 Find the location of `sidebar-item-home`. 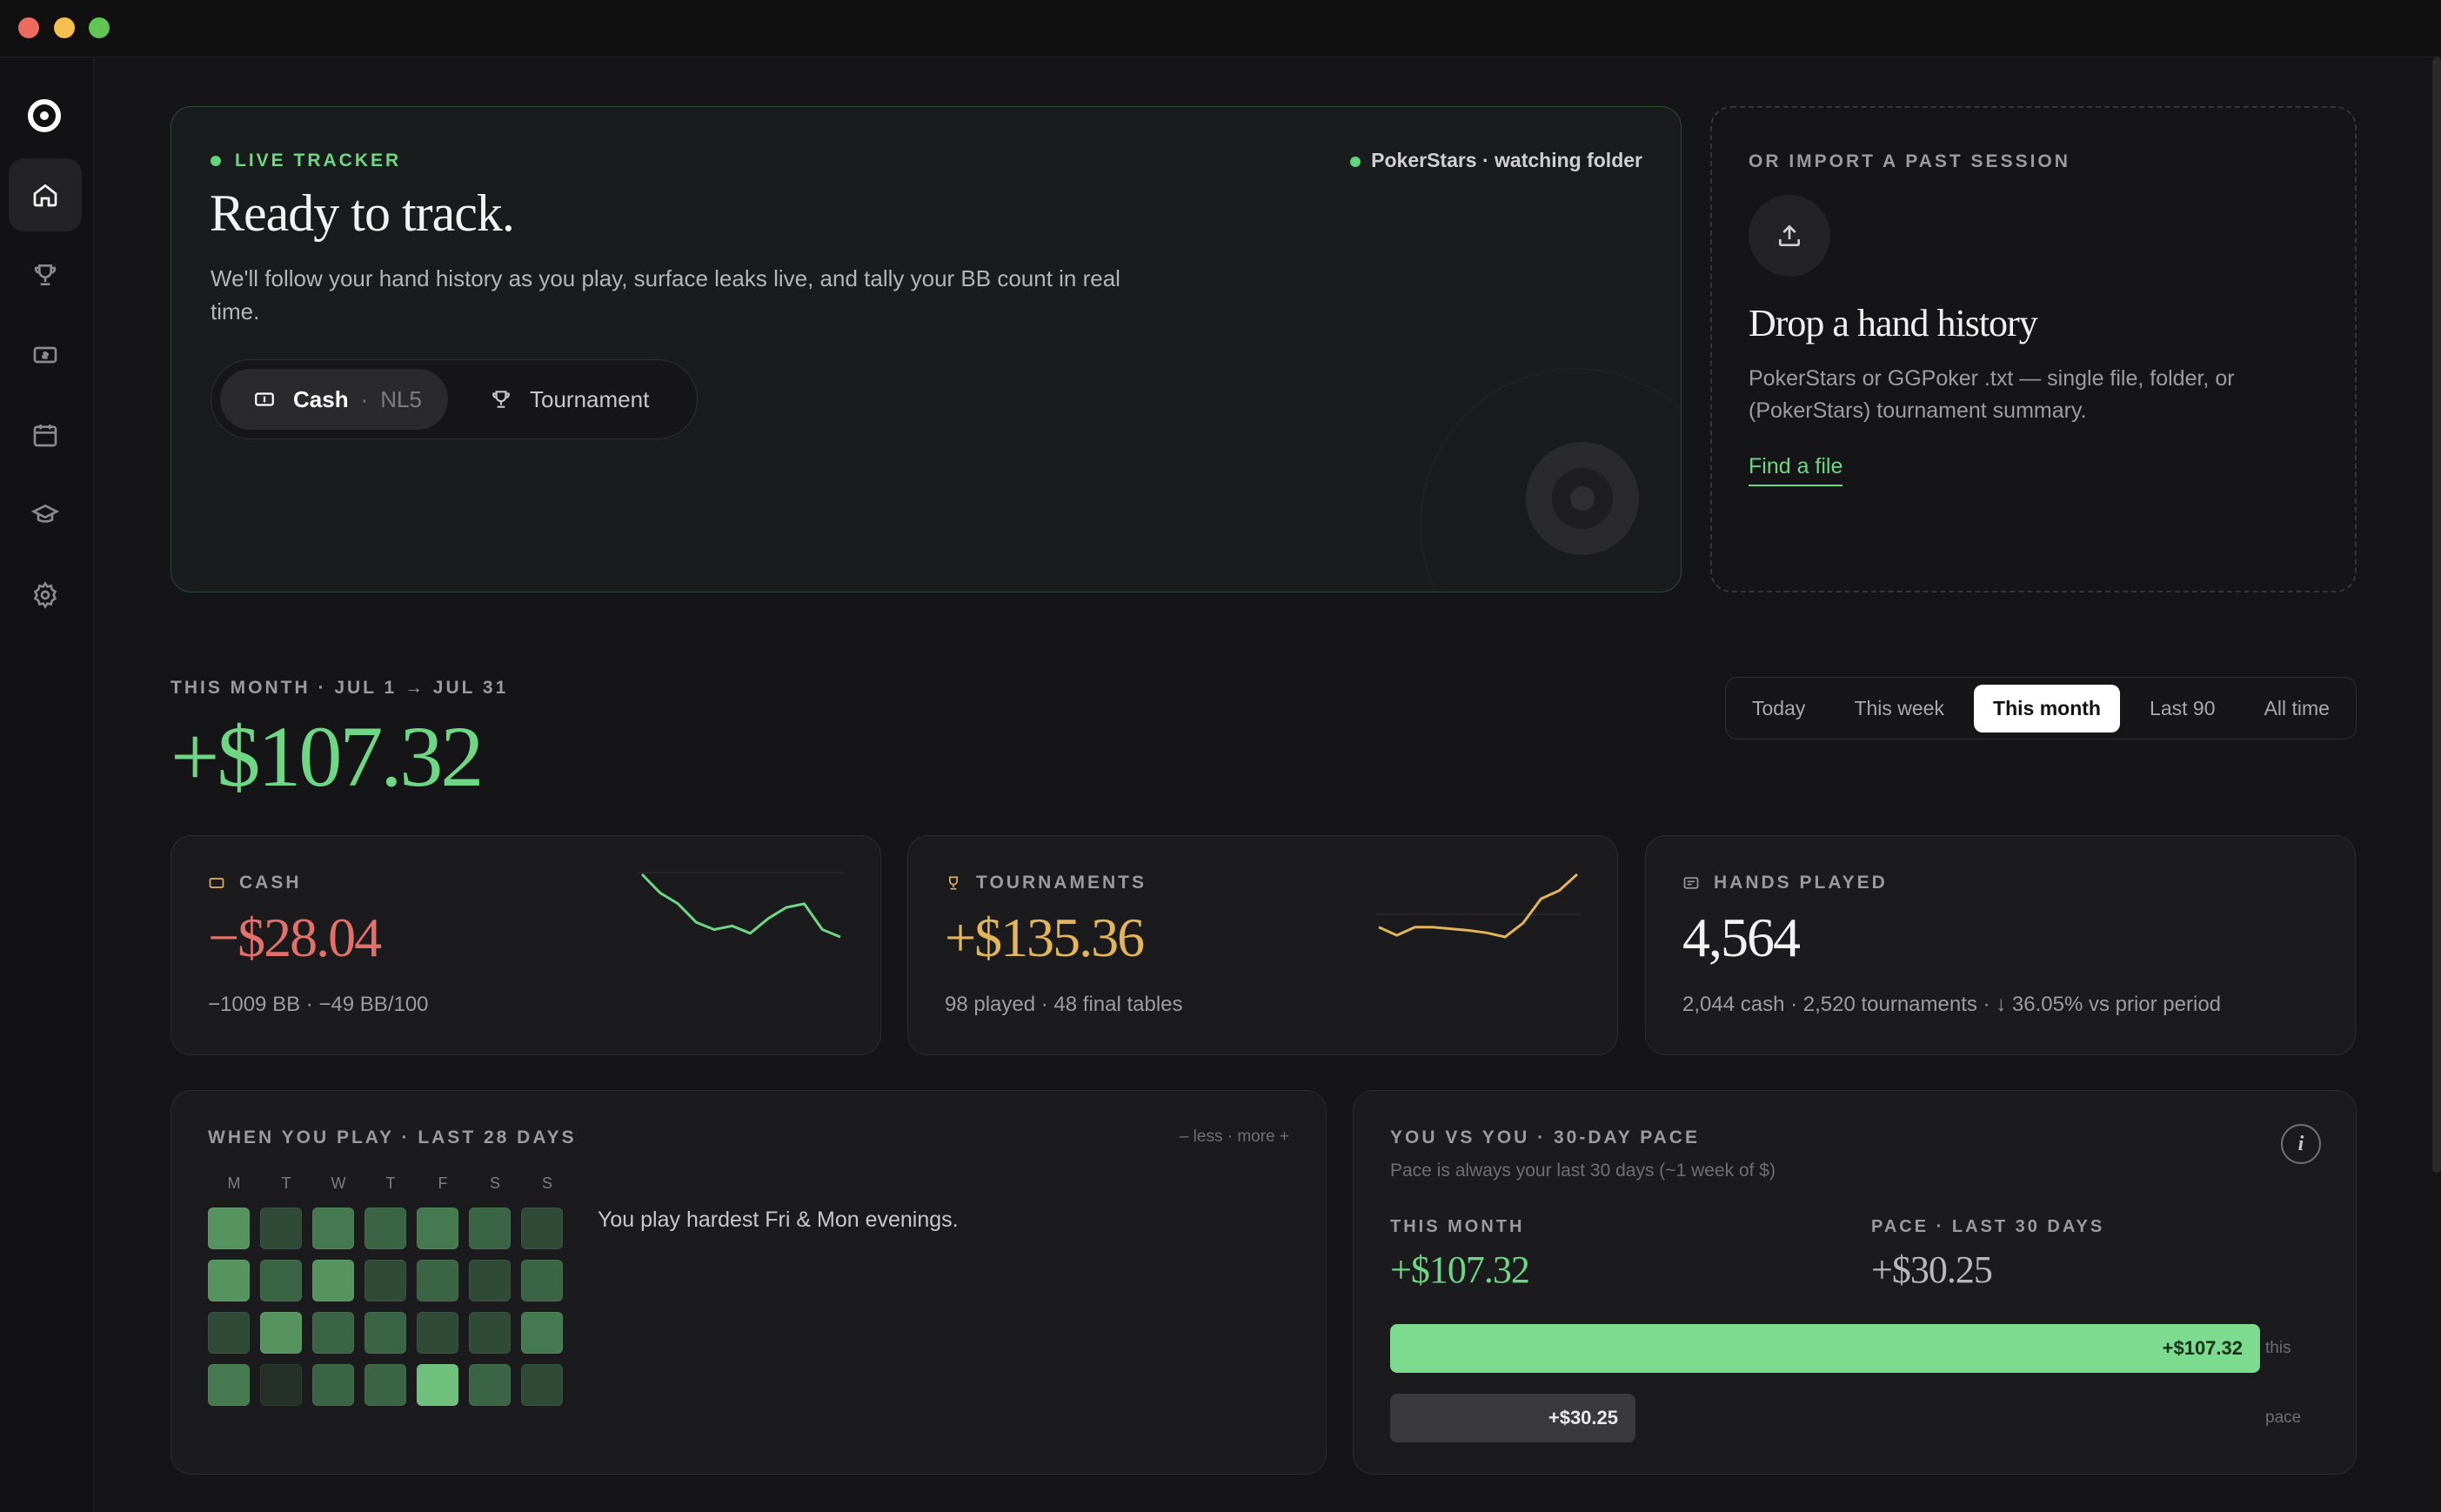

sidebar-item-home is located at coordinates (45, 194).